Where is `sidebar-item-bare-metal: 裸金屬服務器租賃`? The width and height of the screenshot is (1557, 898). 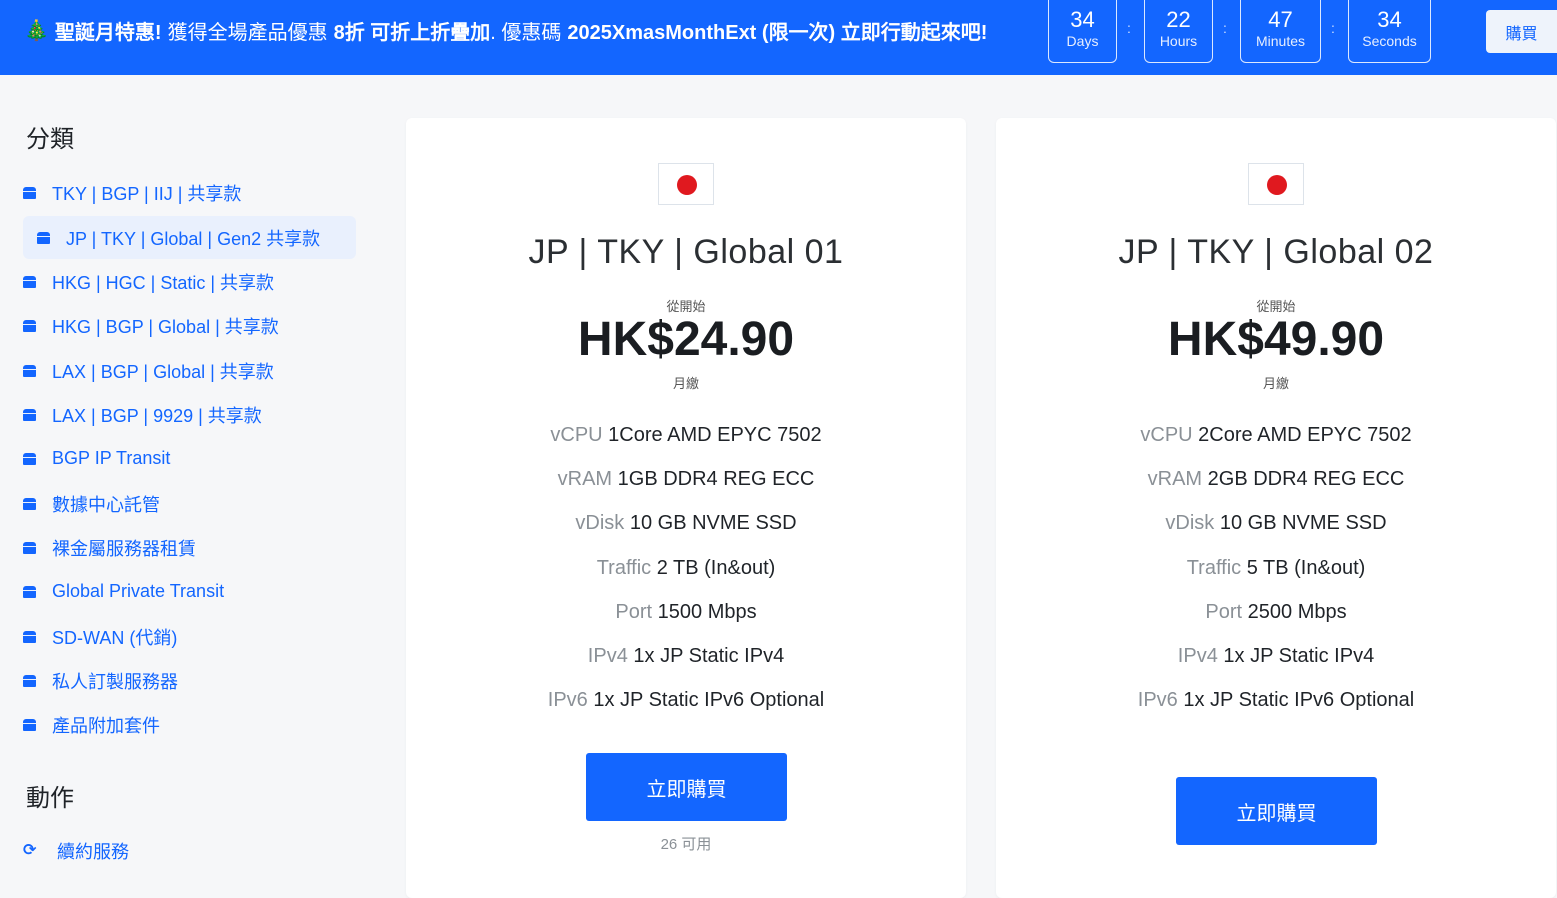
sidebar-item-bare-metal: 裸金屬服務器租賃 is located at coordinates (189, 547).